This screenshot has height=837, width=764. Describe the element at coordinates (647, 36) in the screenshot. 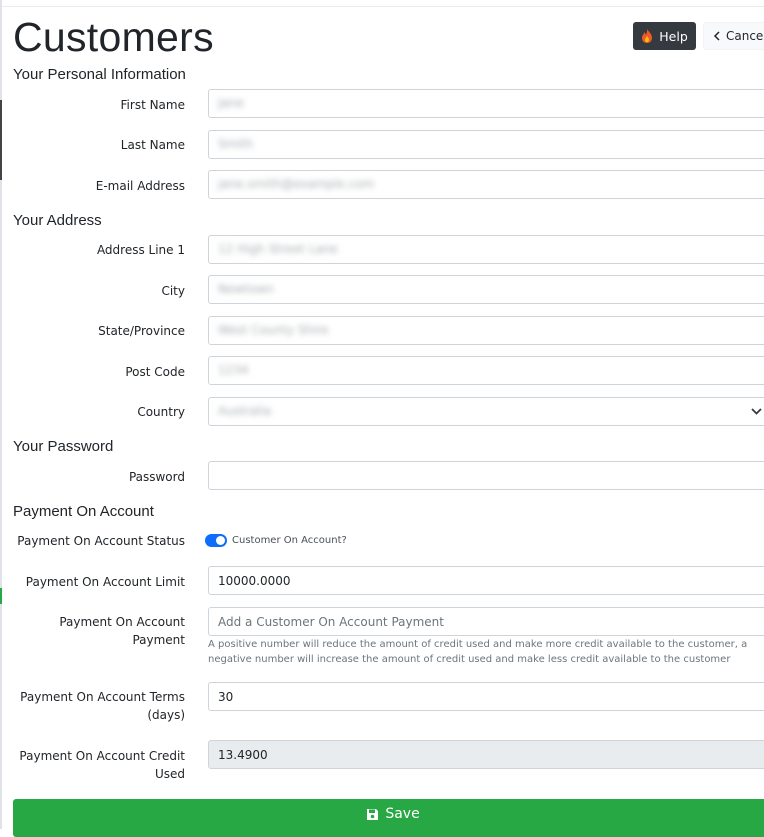

I see `flame-icon` at that location.